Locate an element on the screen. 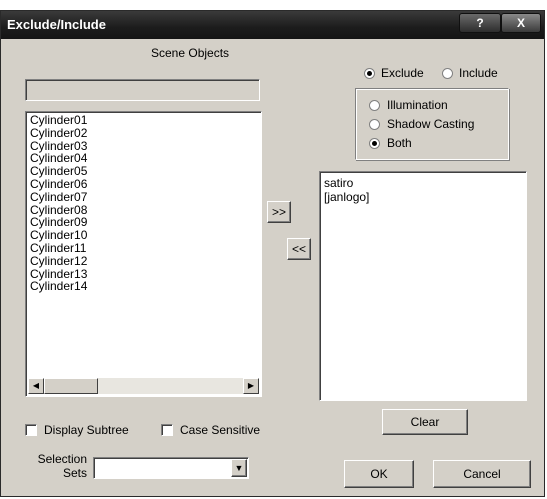  ok-button: OK is located at coordinates (379, 474).